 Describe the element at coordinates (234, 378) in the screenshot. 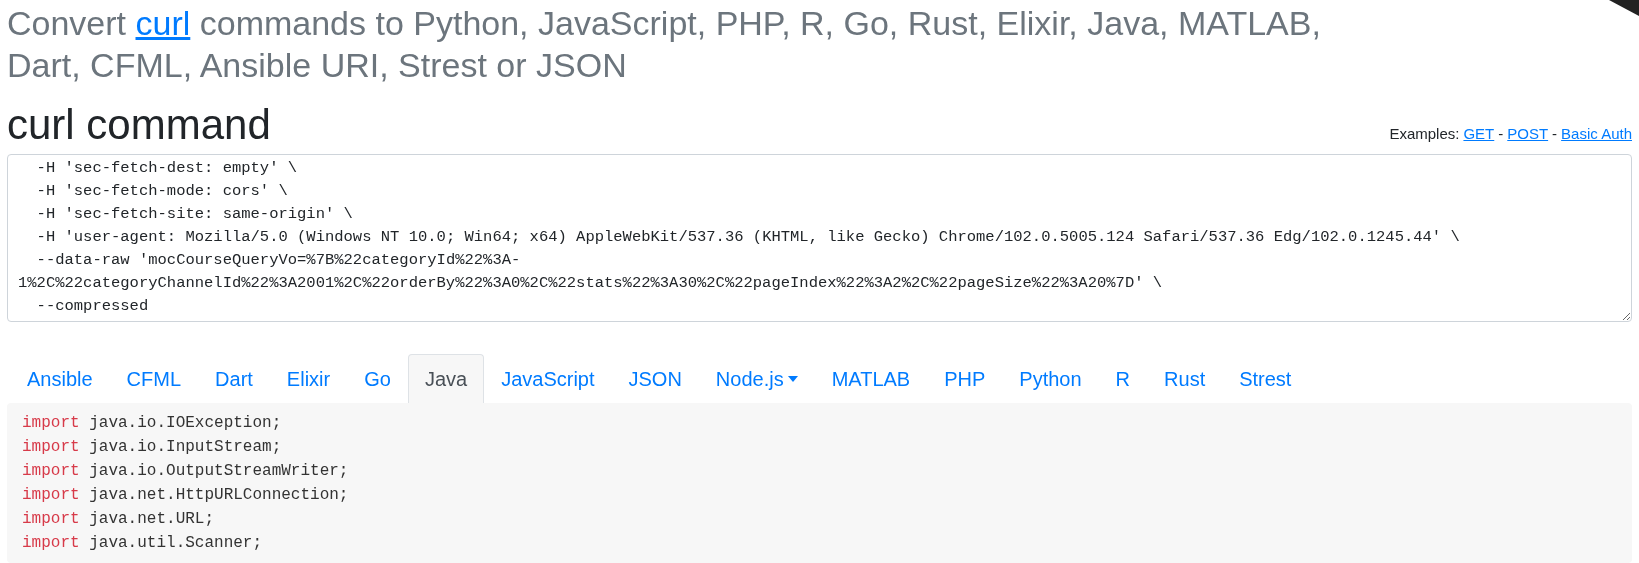

I see `language-tab: Dart` at that location.